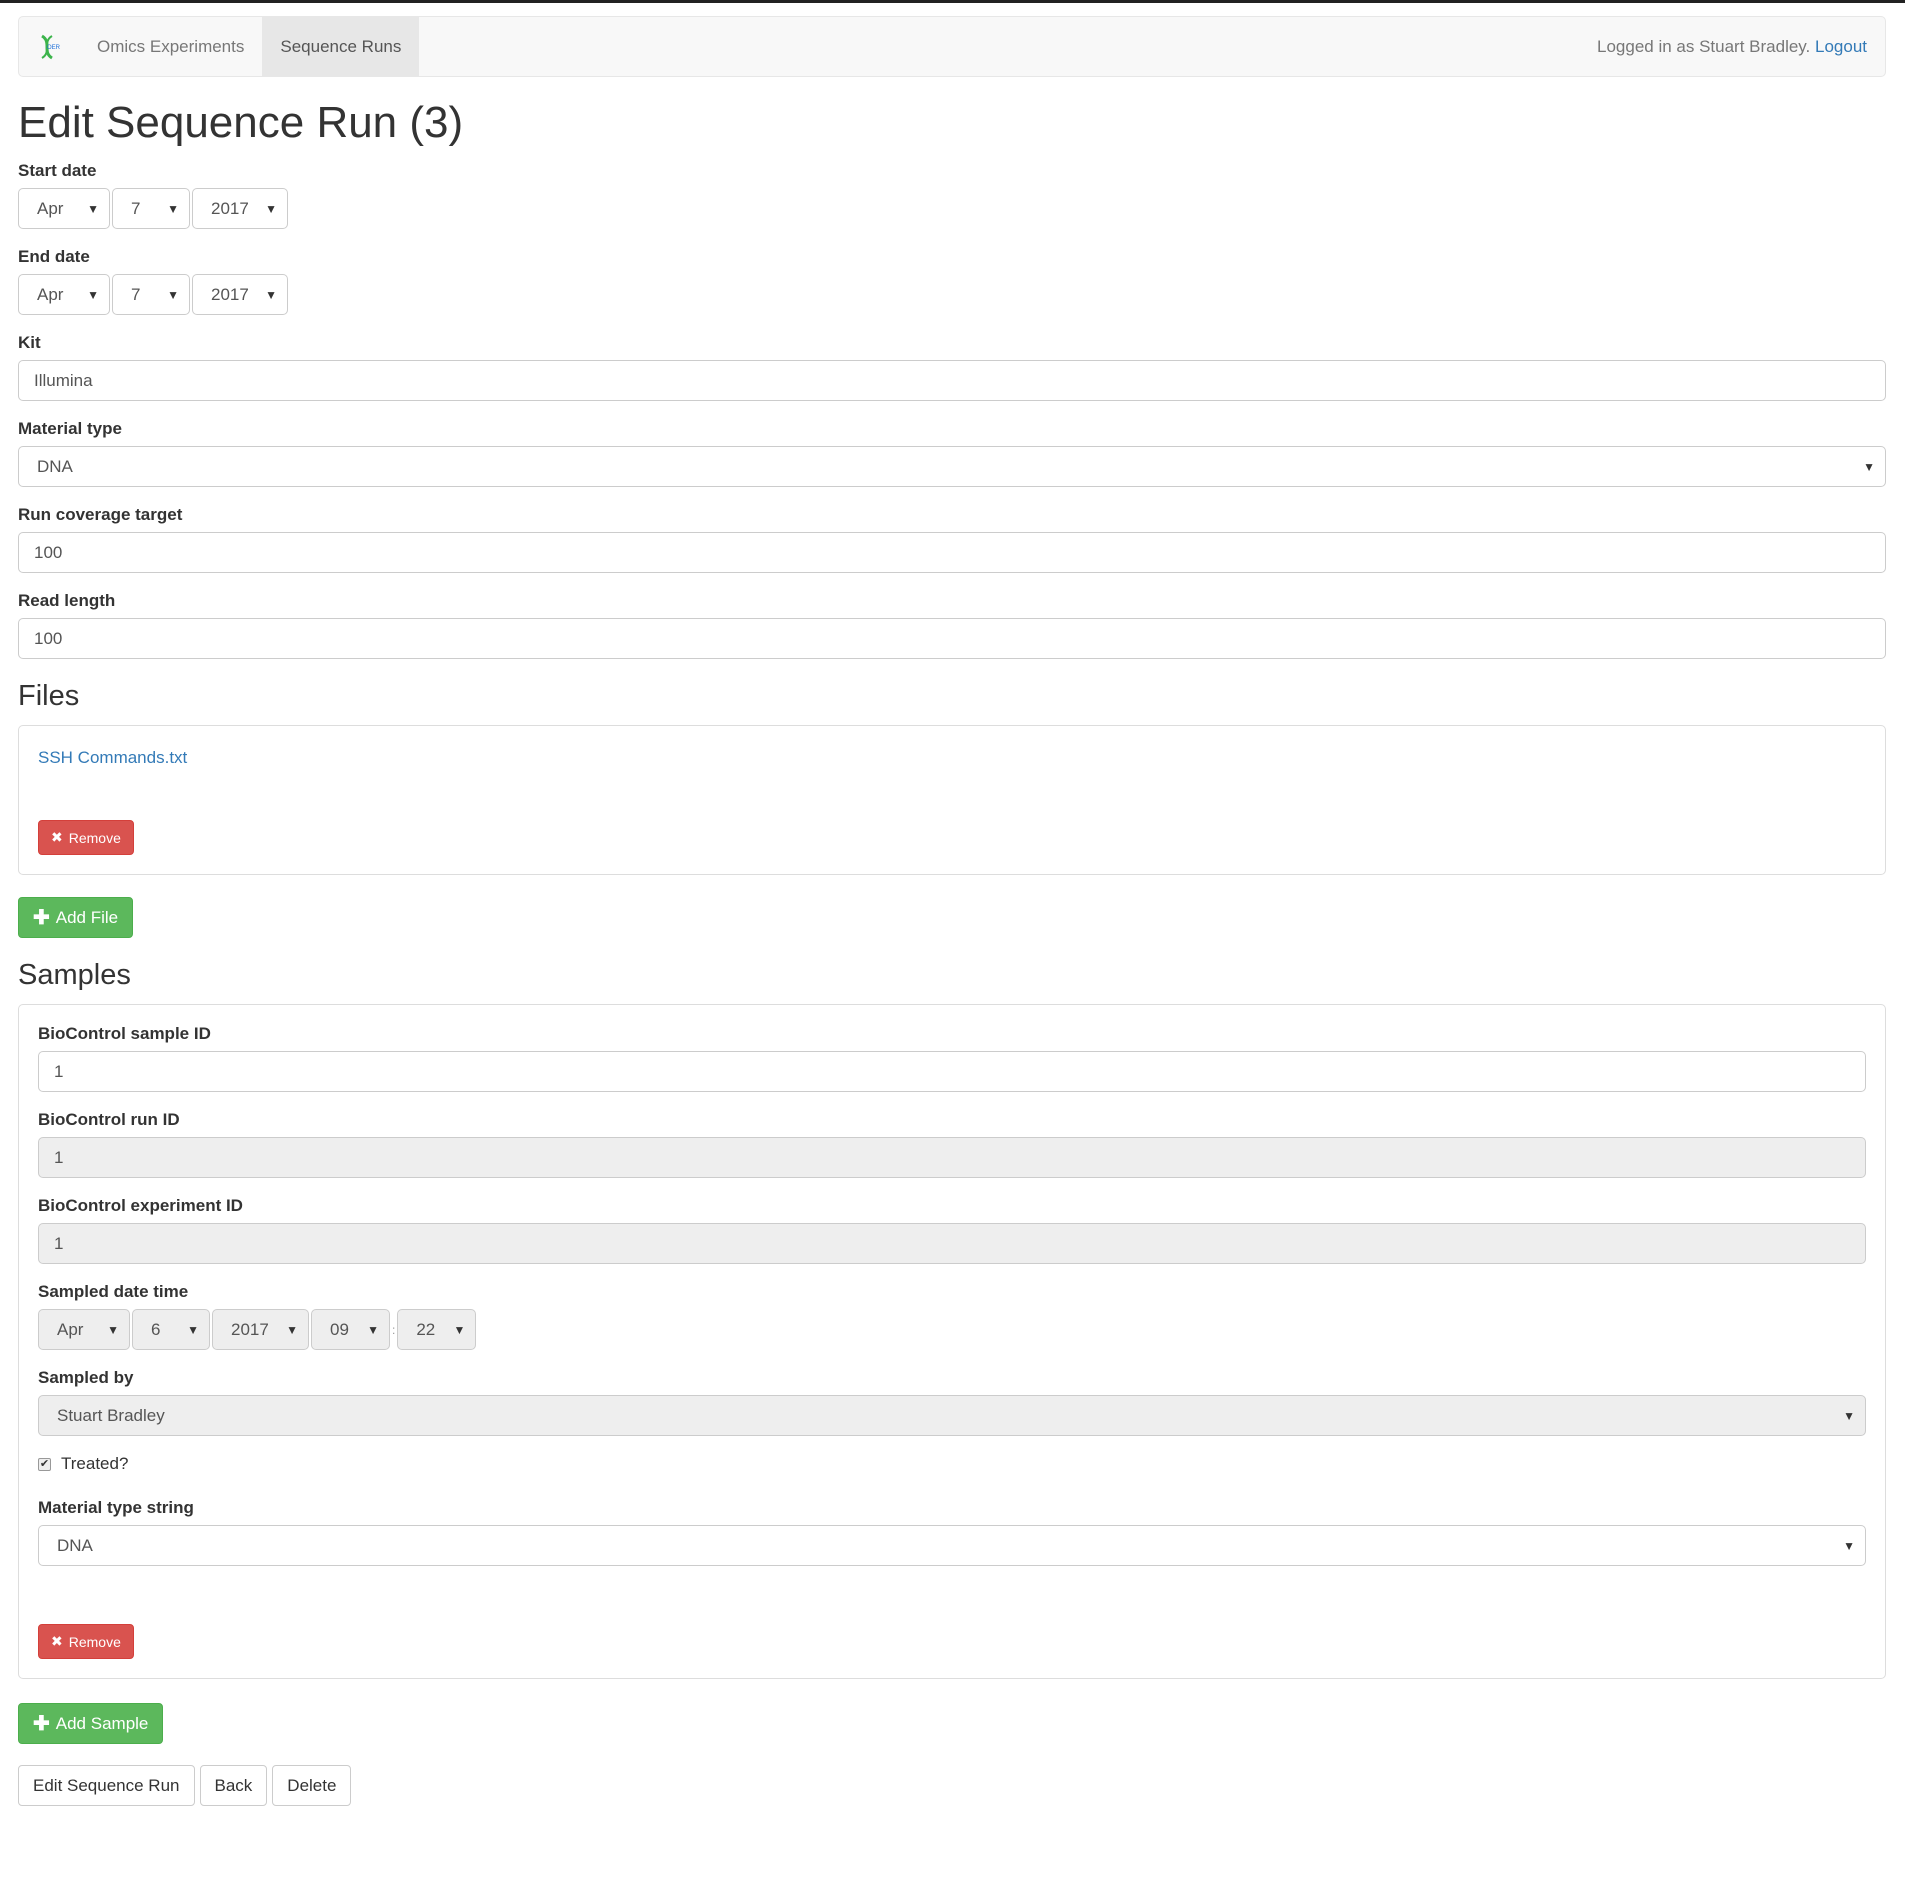 This screenshot has height=1896, width=1905. I want to click on sample-id-label: BioControl sample ID, so click(124, 1034).